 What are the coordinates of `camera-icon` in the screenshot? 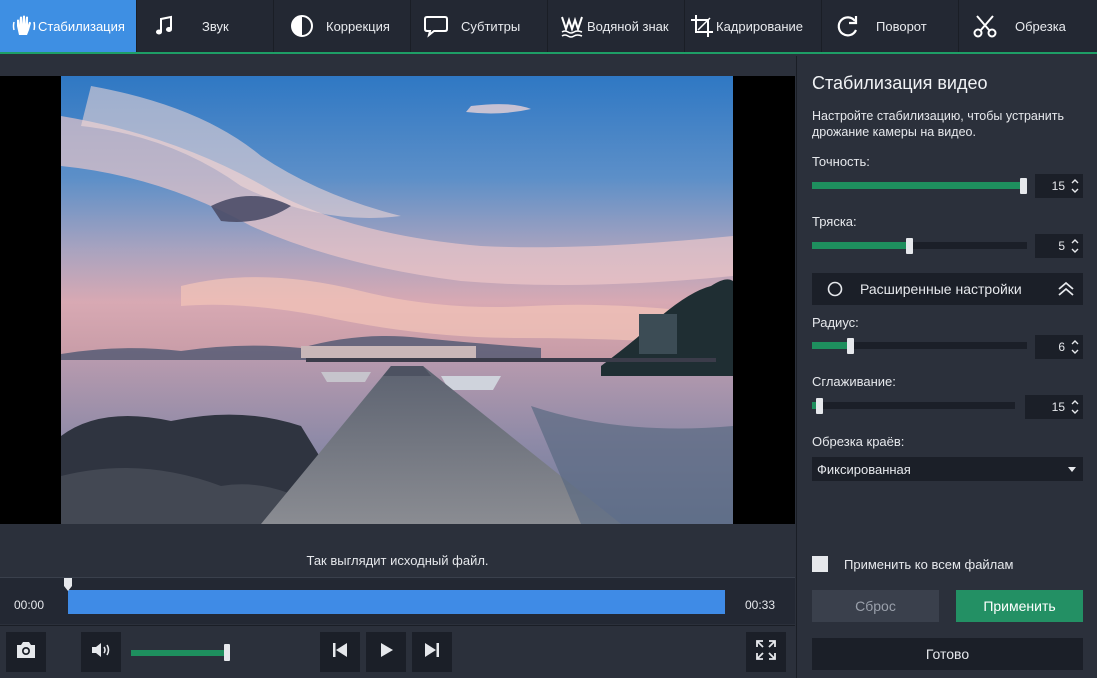 It's located at (26, 652).